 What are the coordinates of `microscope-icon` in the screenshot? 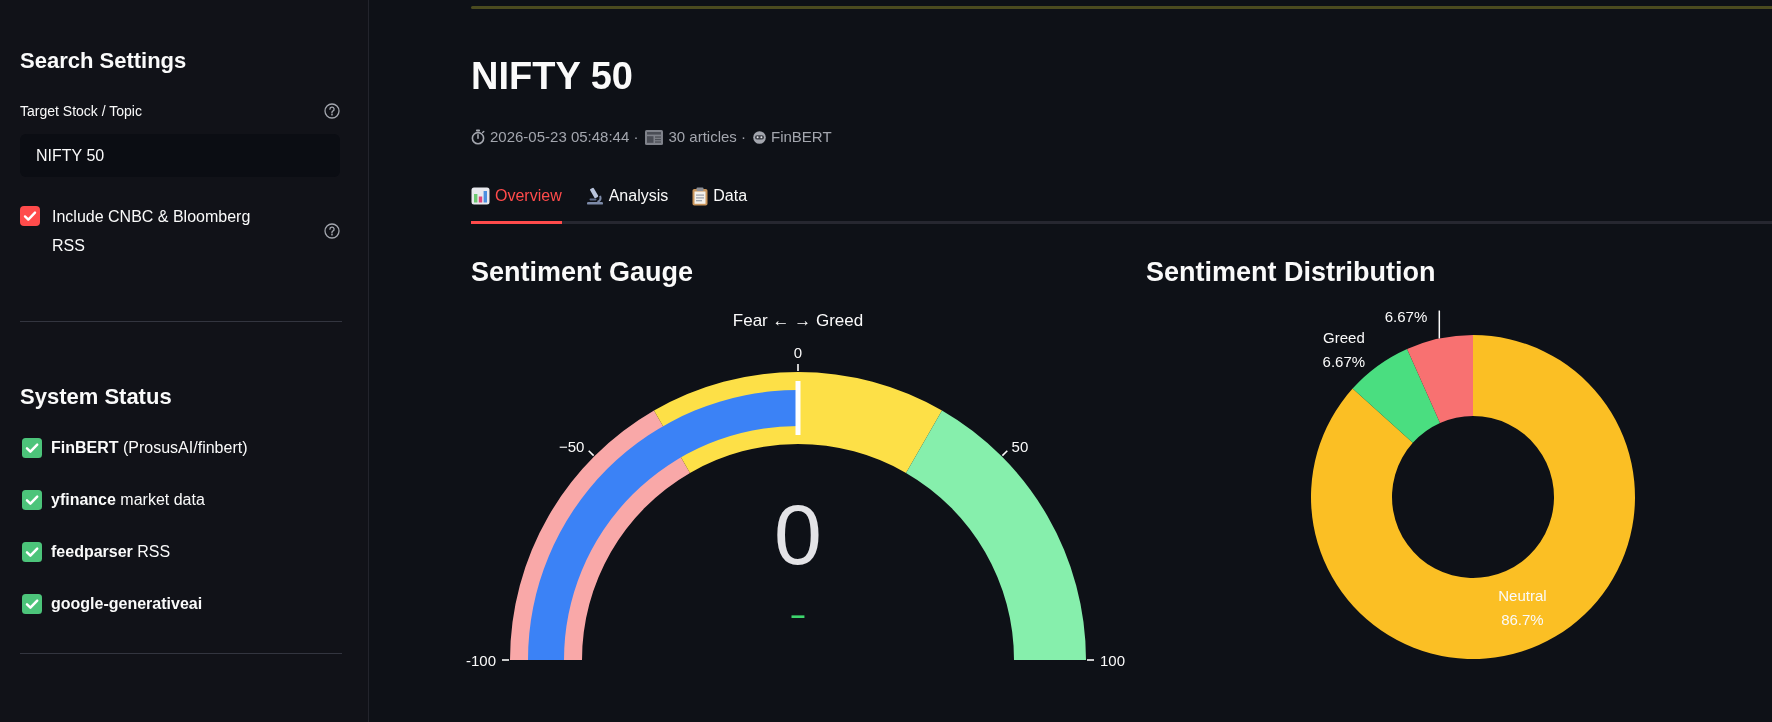 It's located at (594, 196).